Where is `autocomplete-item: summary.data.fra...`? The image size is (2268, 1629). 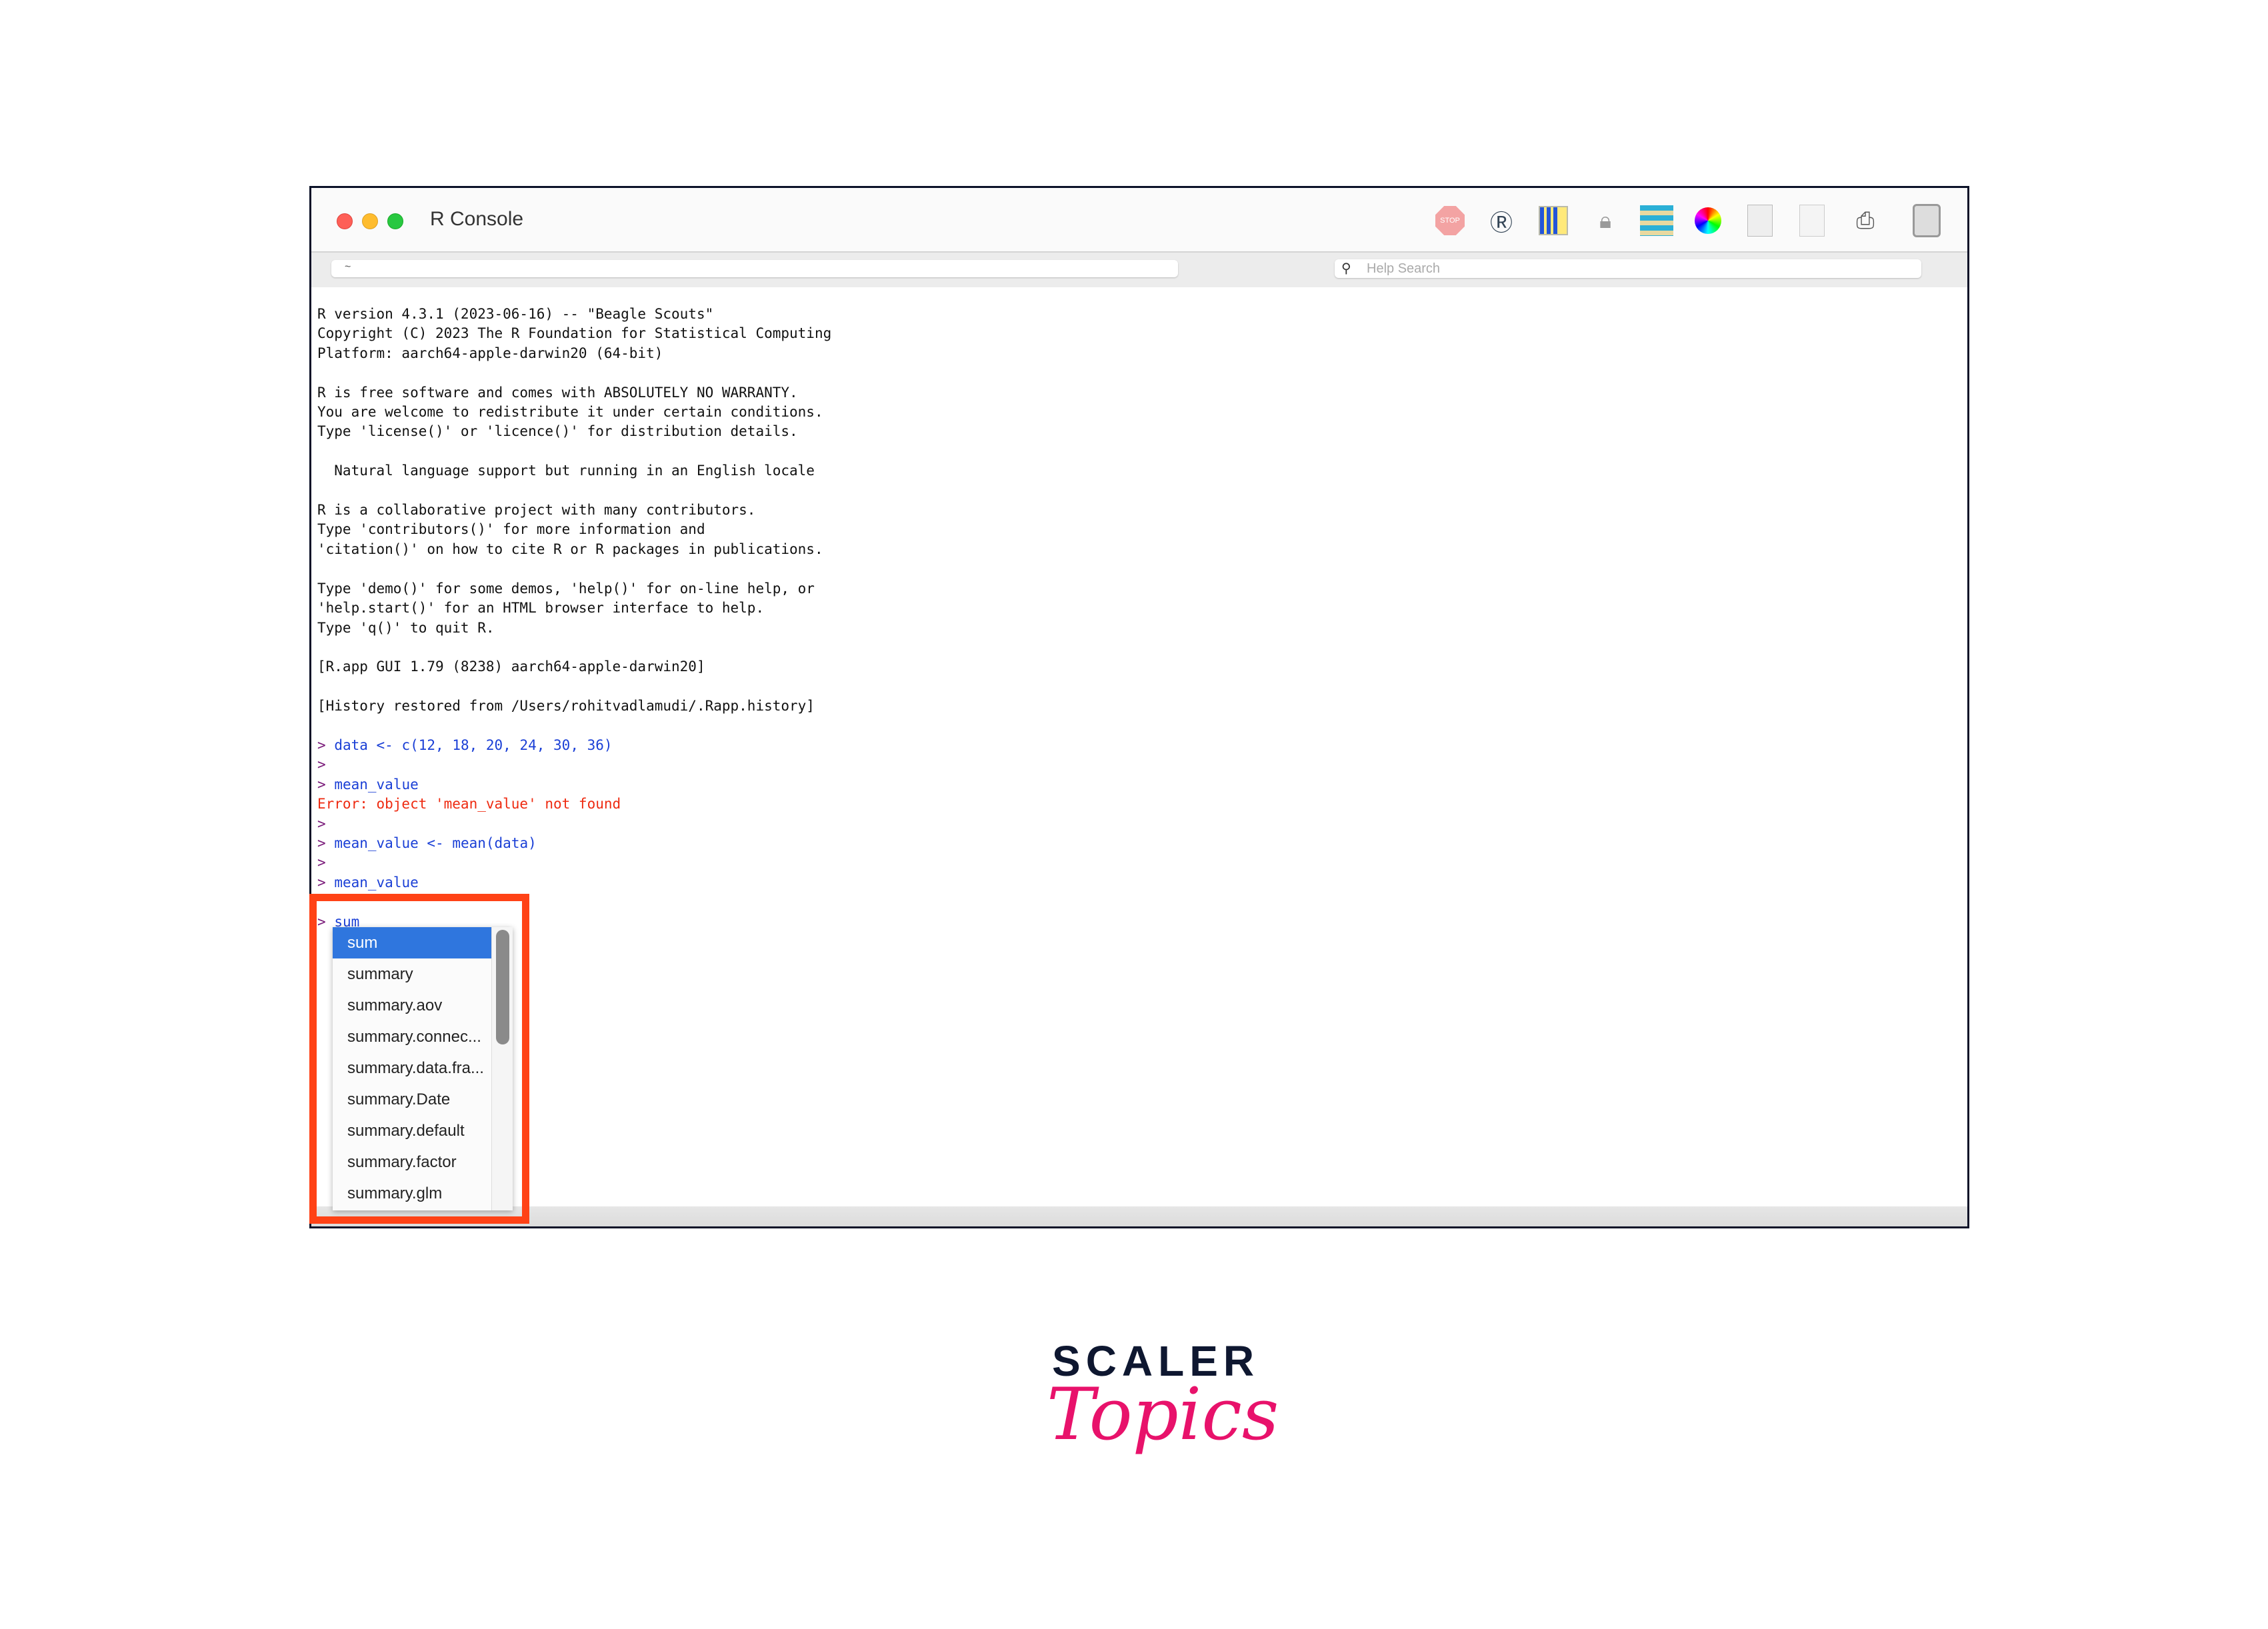
autocomplete-item: summary.data.fra... is located at coordinates (412, 1068).